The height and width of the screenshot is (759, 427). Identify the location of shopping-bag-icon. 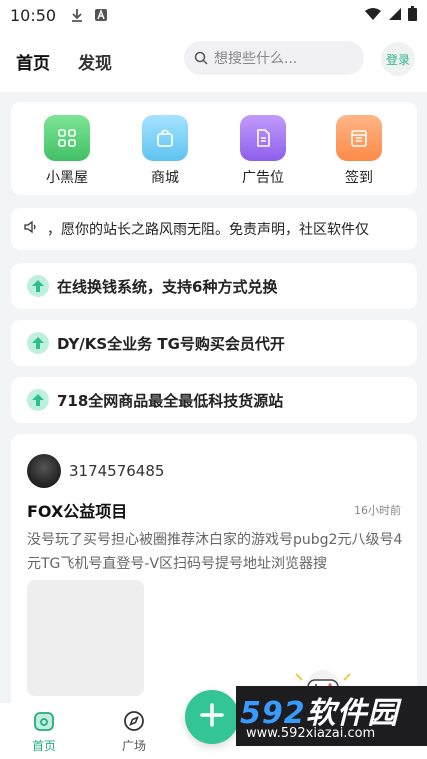
(165, 138).